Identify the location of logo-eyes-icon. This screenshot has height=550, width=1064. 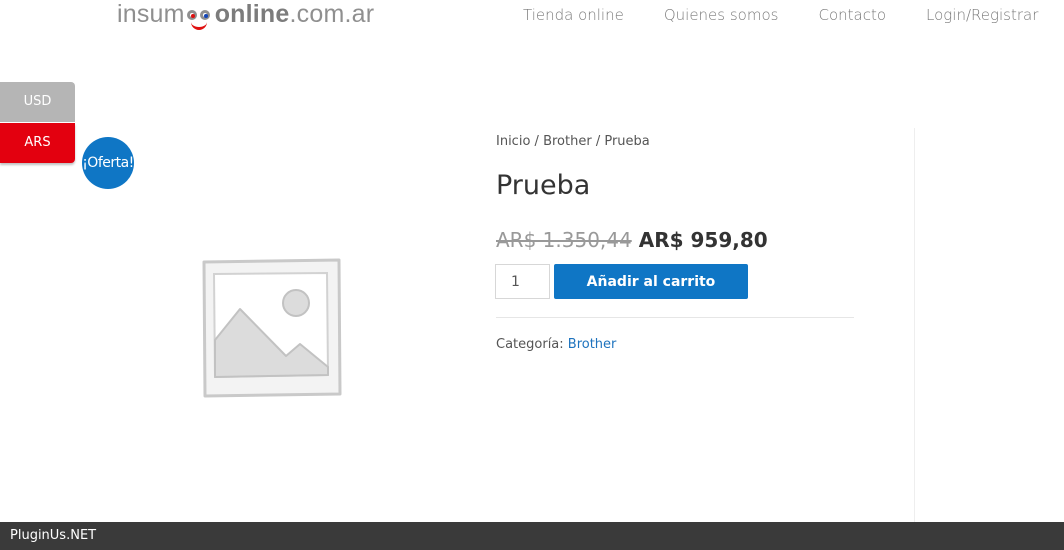
(200, 15).